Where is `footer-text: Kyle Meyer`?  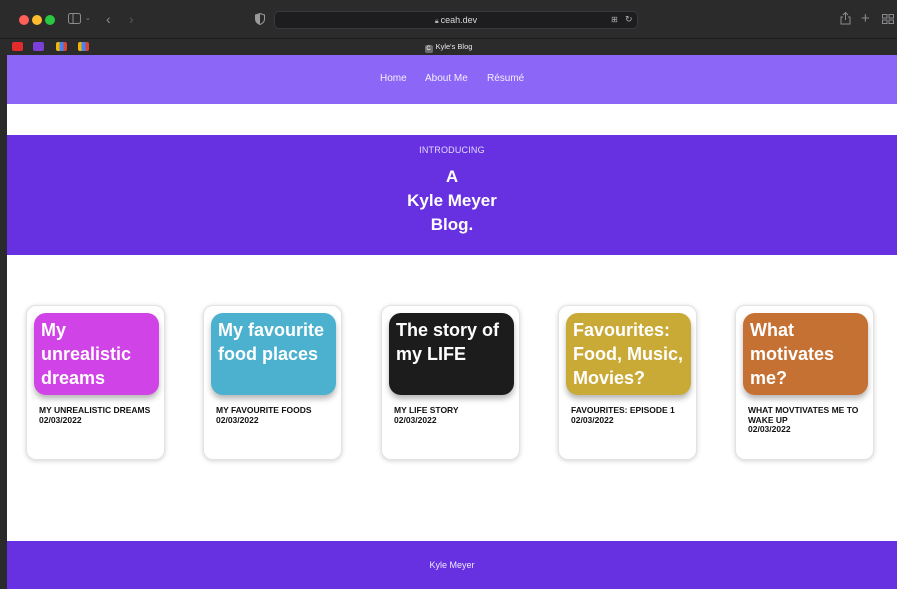
footer-text: Kyle Meyer is located at coordinates (452, 565).